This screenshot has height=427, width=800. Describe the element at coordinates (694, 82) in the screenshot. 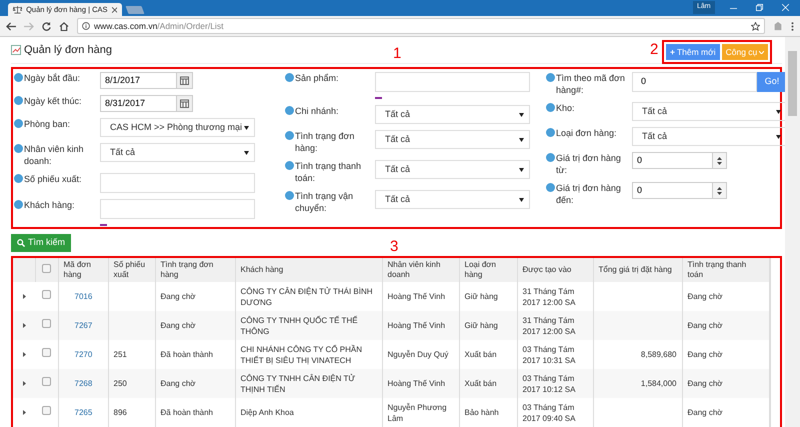

I see `input-field: 0` at that location.